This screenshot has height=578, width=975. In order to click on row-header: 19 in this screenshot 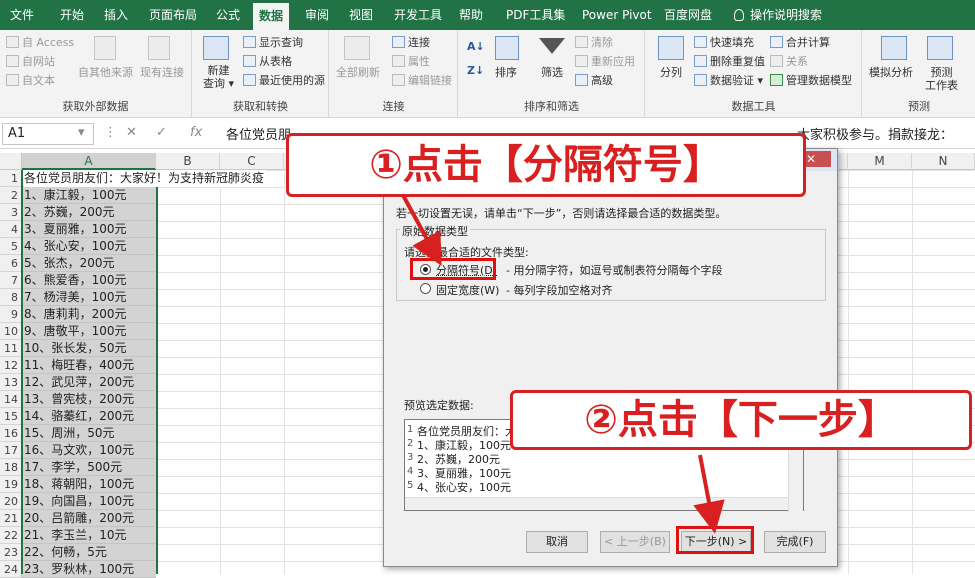, I will do `click(11, 484)`.